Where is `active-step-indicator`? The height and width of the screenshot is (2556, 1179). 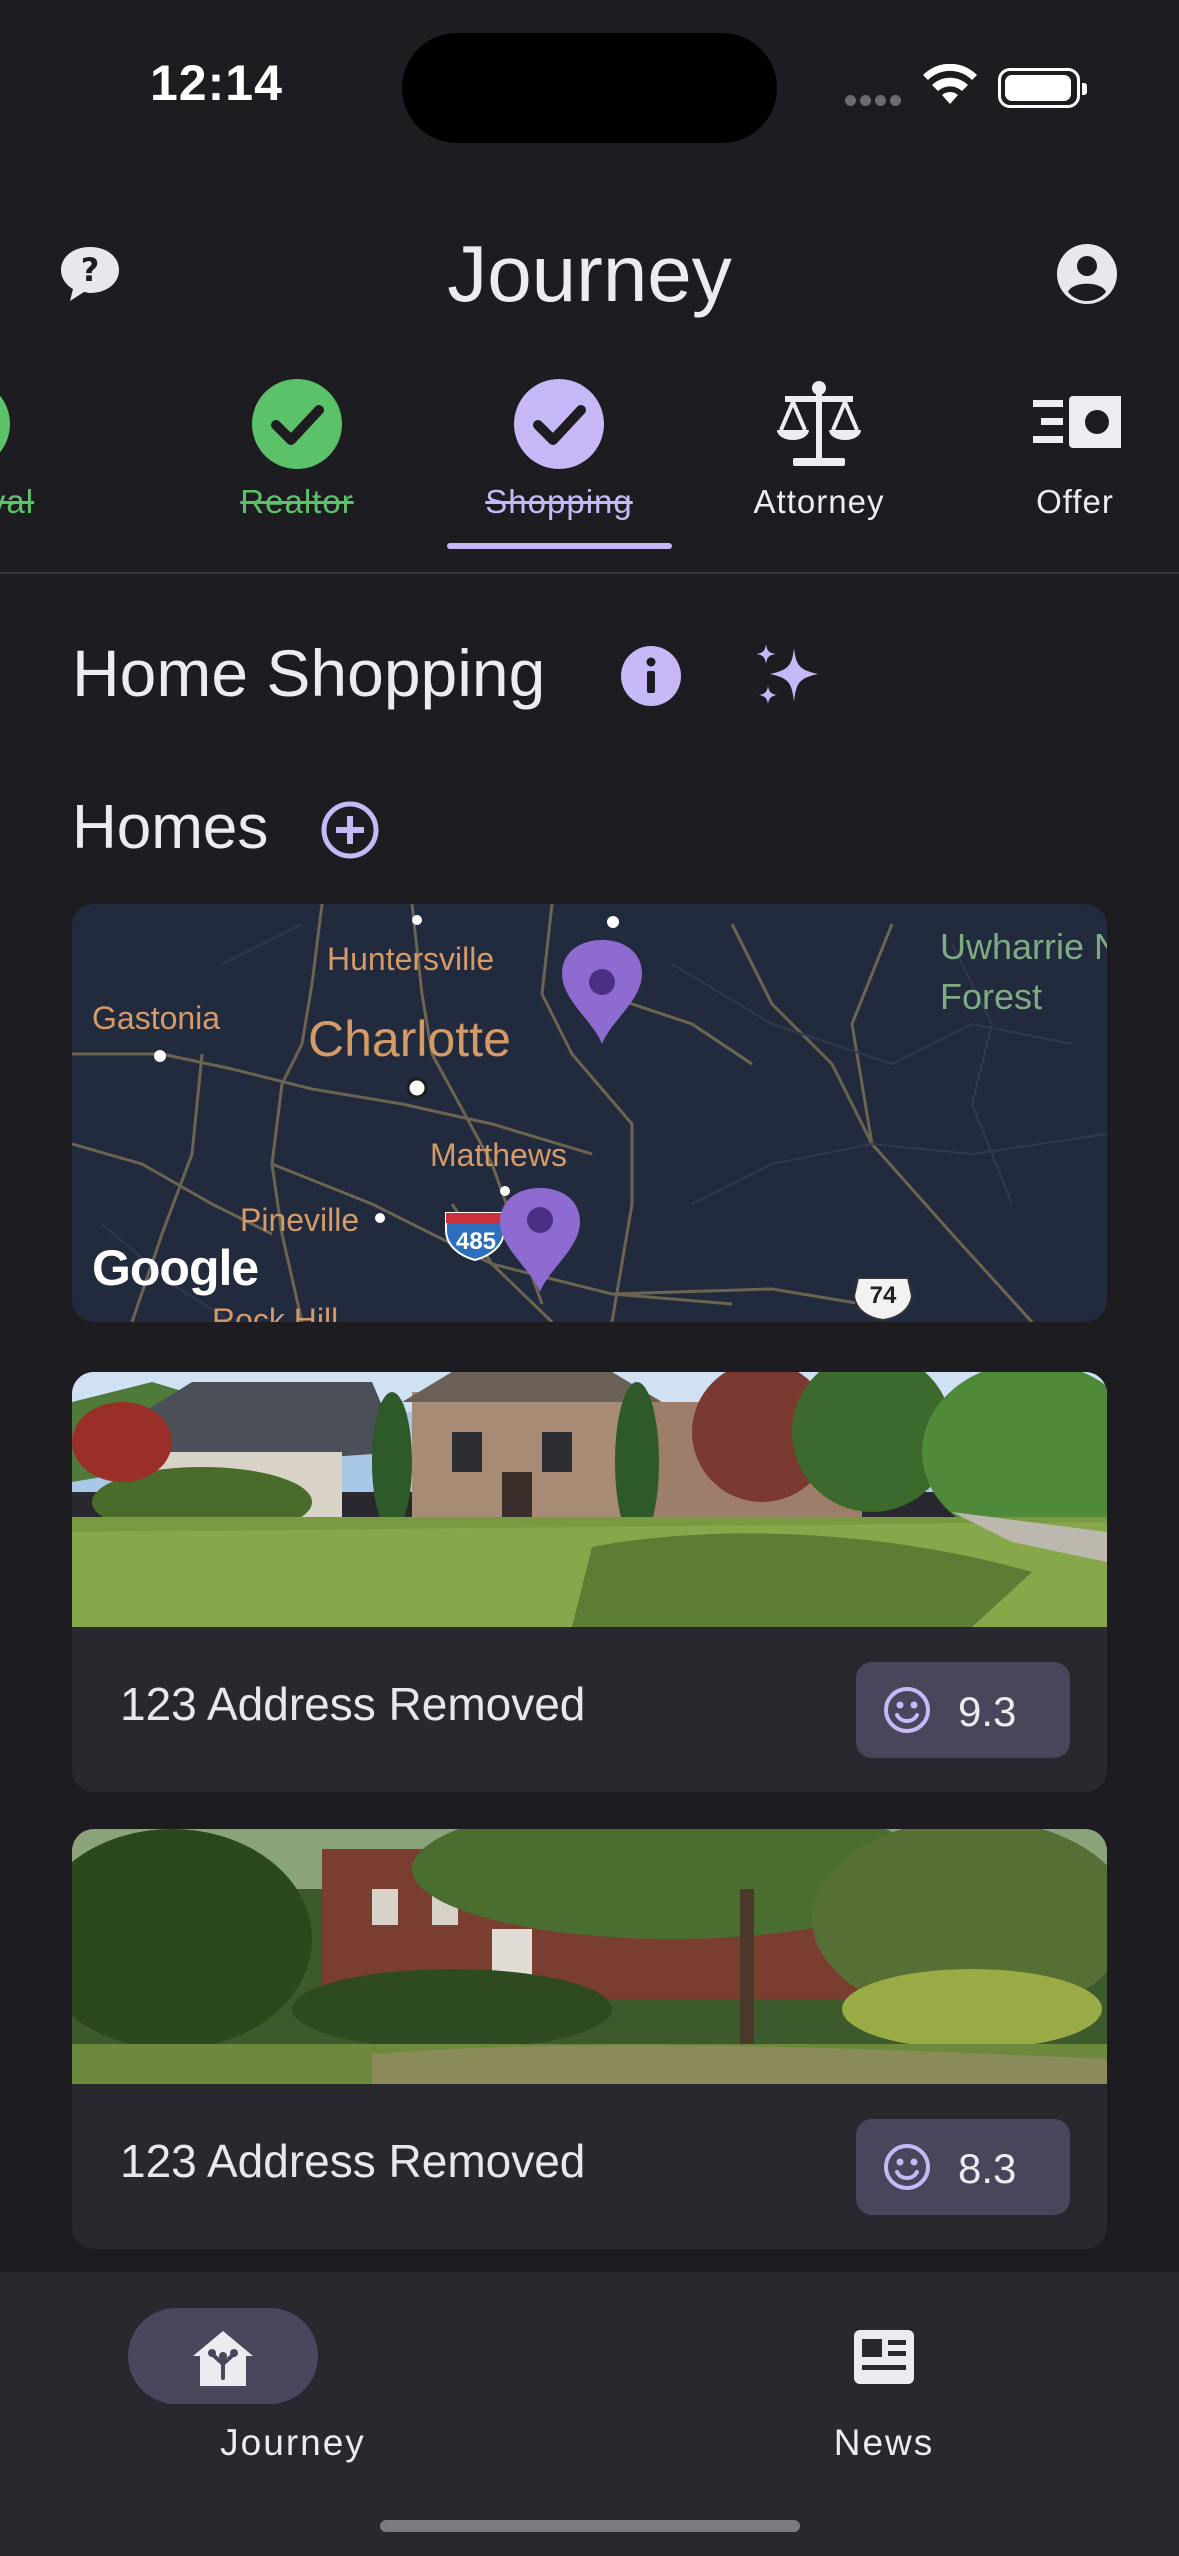 active-step-indicator is located at coordinates (559, 546).